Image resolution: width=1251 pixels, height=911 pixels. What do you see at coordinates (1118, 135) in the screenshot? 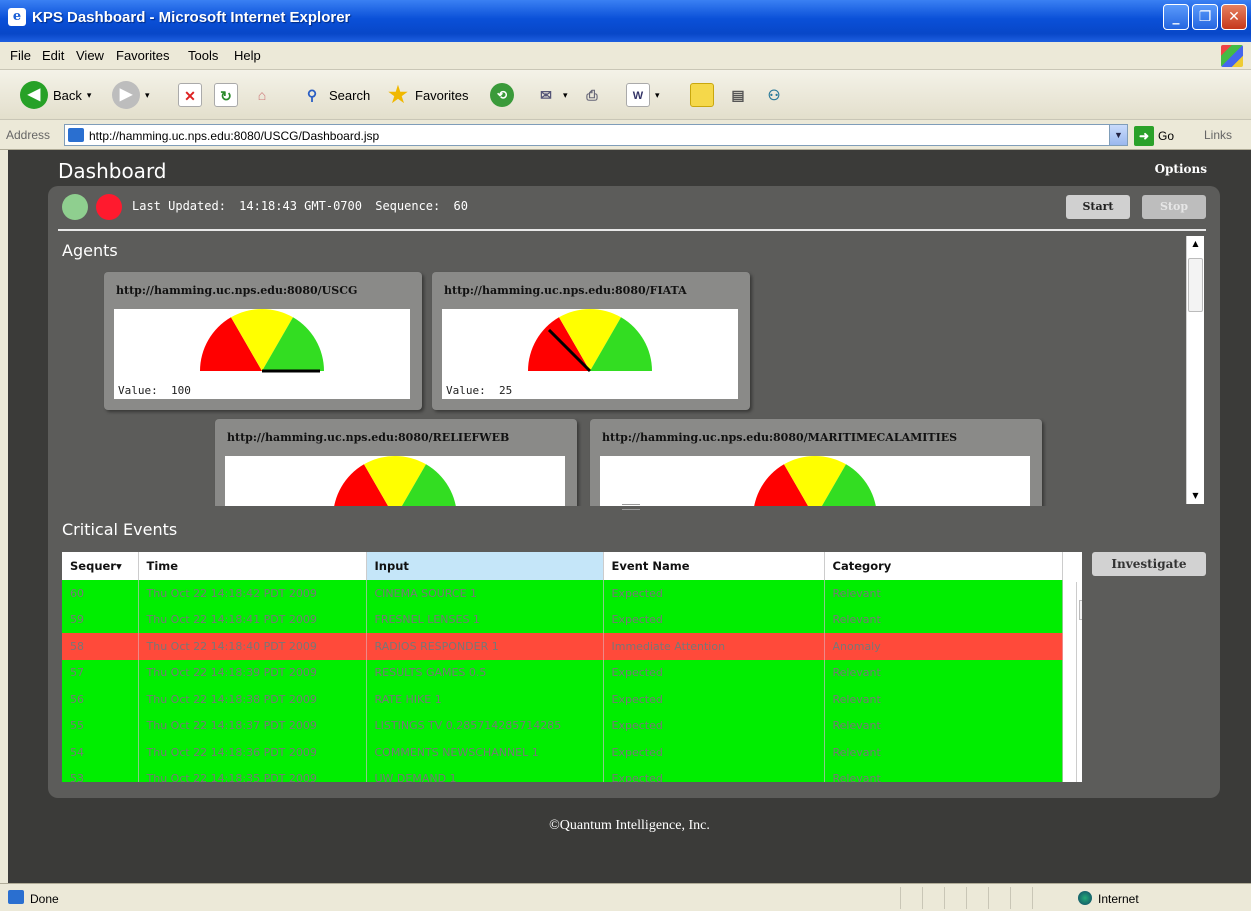
I see `chevron-down-icon: ▼` at bounding box center [1118, 135].